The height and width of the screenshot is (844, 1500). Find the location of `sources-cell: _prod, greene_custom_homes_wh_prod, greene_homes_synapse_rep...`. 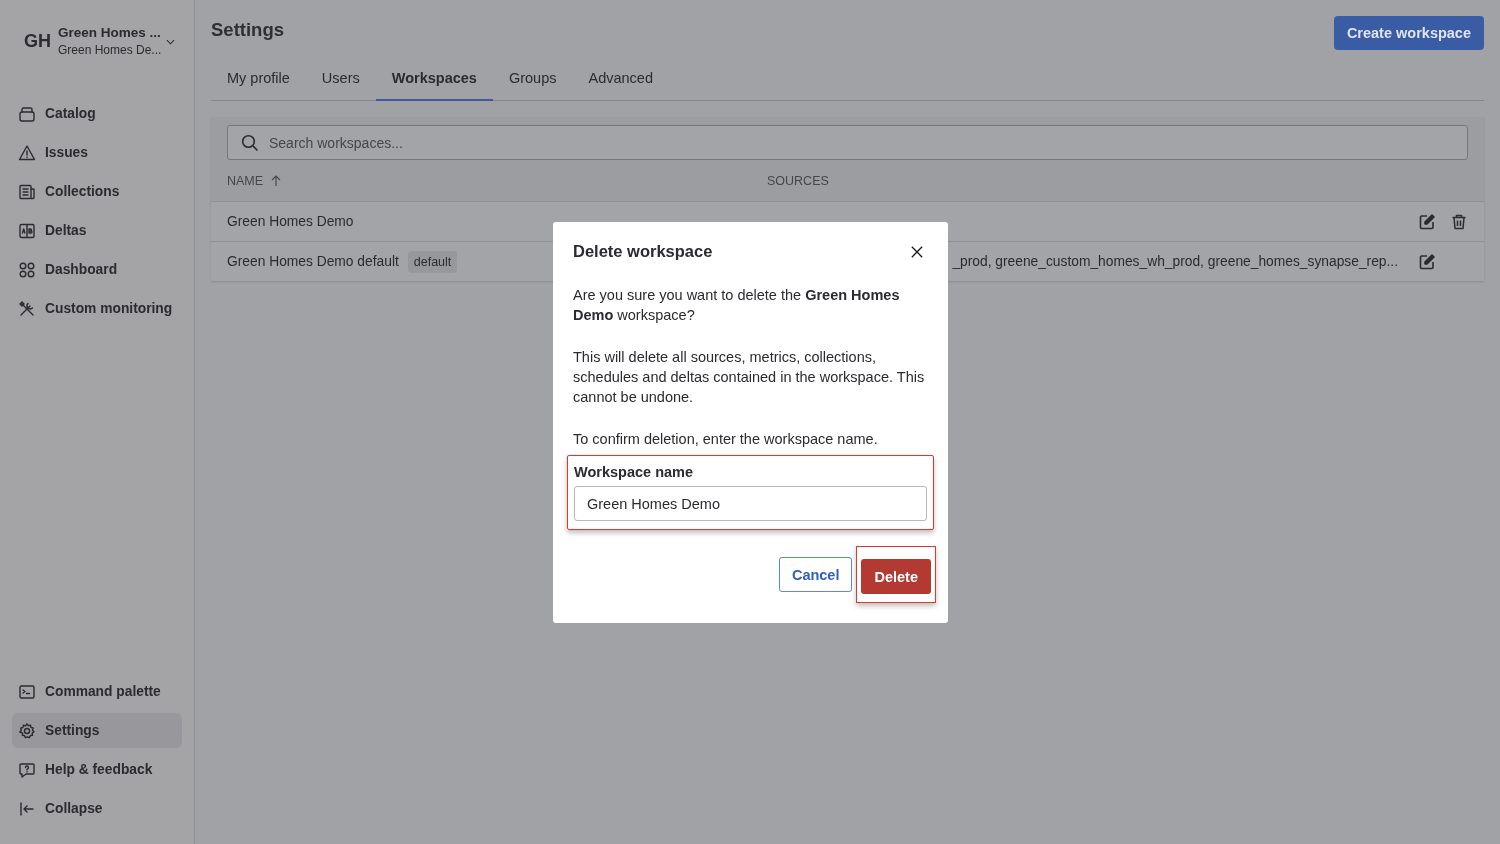

sources-cell: _prod, greene_custom_homes_wh_prod, greene_homes_synapse_rep... is located at coordinates (1175, 261).